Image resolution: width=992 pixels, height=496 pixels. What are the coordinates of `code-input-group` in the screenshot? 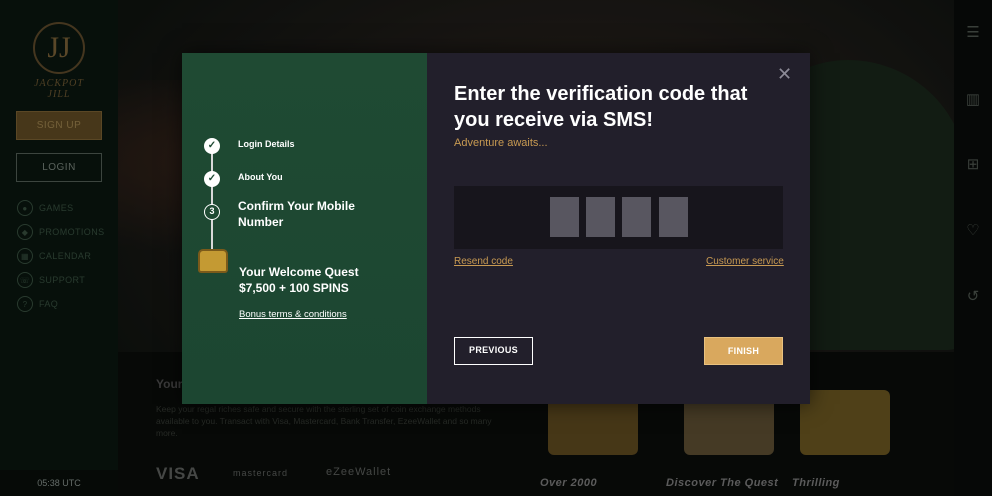 It's located at (618, 217).